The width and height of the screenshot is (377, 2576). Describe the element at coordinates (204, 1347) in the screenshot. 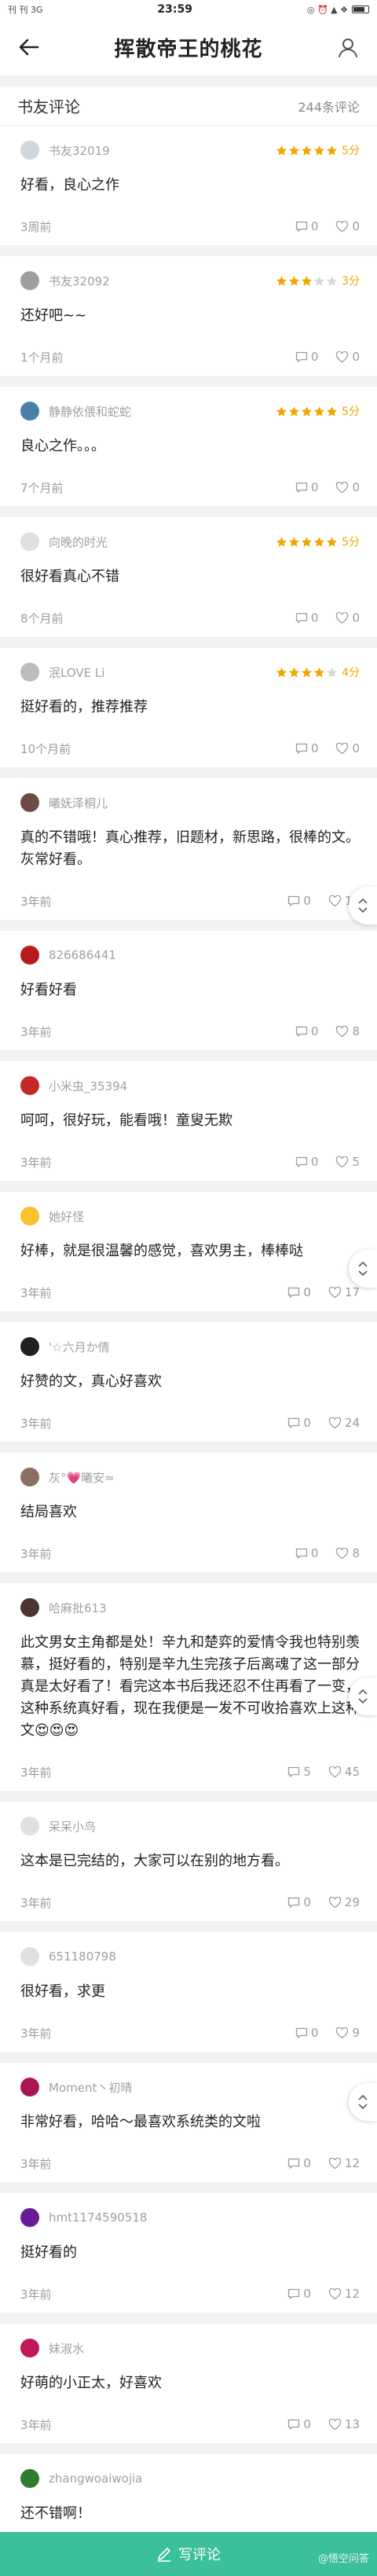

I see `username: '☆六月か倩` at that location.